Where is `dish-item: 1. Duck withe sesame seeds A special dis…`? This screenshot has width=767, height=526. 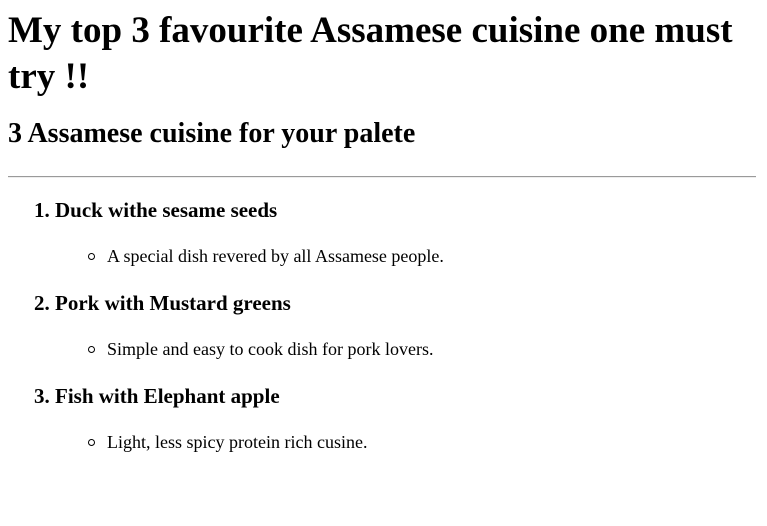 dish-item: 1. Duck withe sesame seeds A special dis… is located at coordinates (396, 232).